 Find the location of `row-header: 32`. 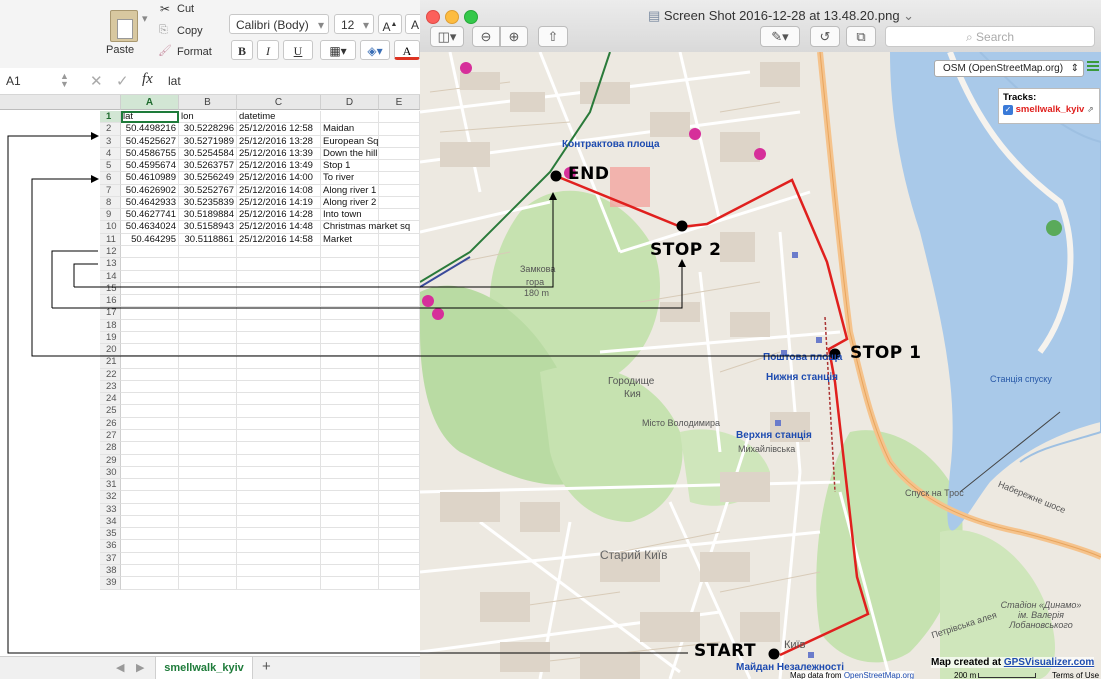

row-header: 32 is located at coordinates (110, 497).